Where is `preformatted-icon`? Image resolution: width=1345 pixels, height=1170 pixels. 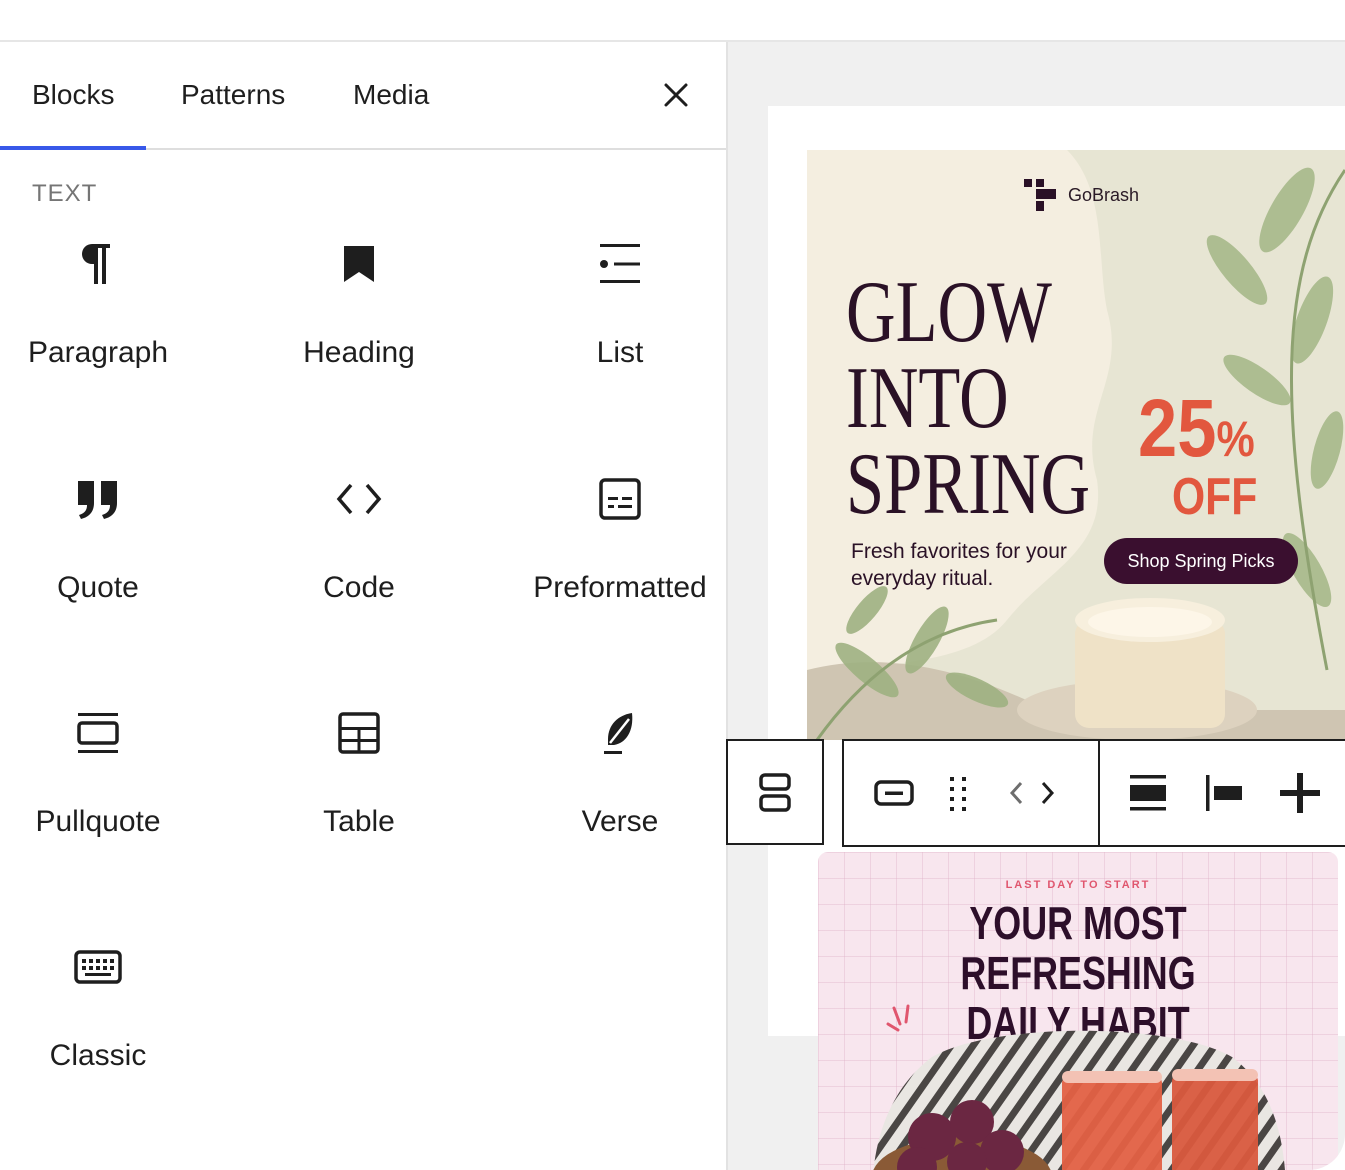
preformatted-icon is located at coordinates (620, 499).